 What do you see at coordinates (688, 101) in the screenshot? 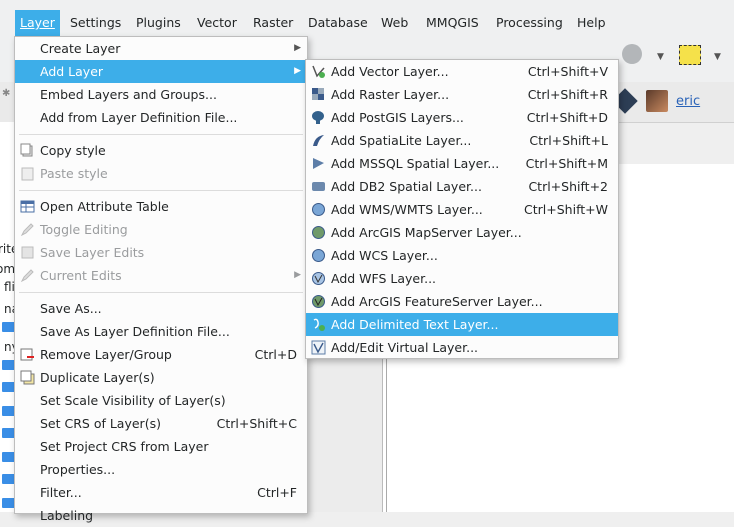
I see `user-link: eric` at bounding box center [688, 101].